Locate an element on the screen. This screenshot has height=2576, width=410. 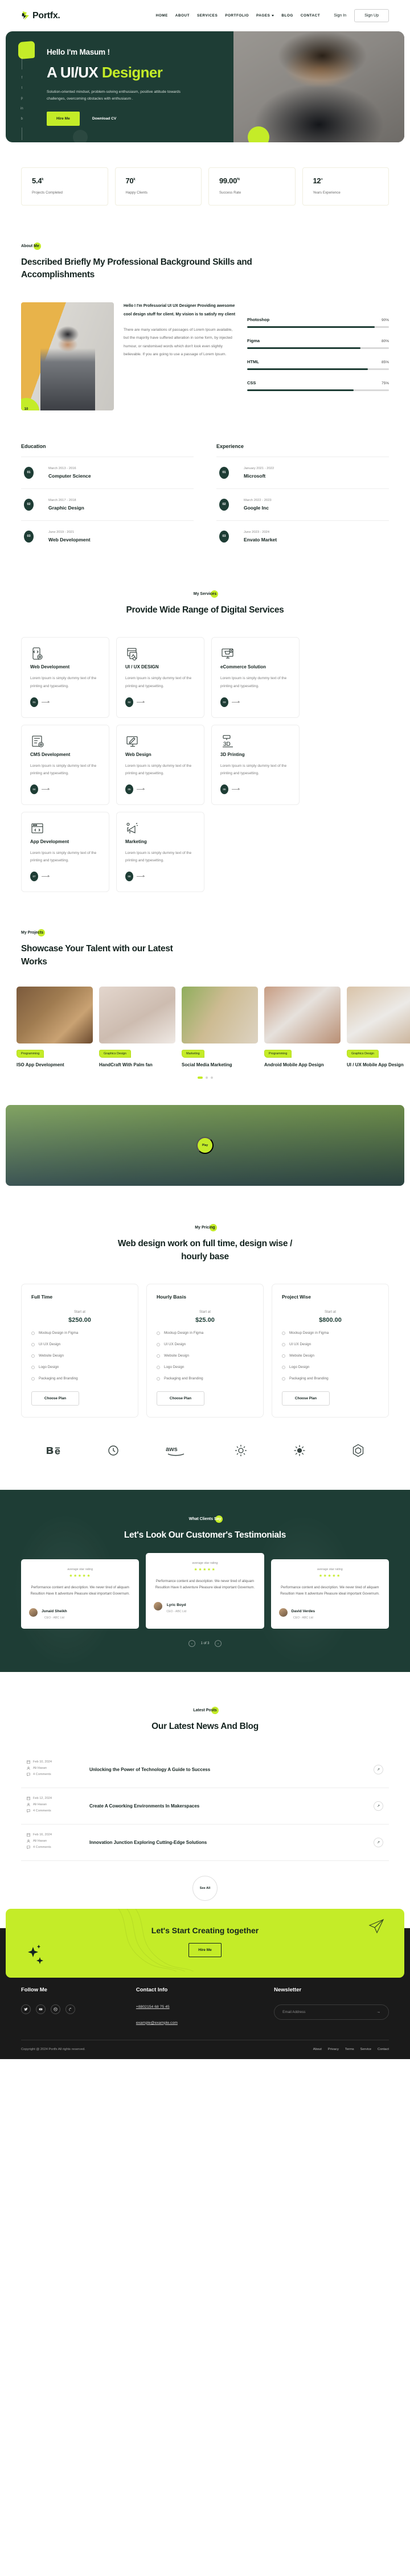
item-number: 01 is located at coordinates (224, 472).